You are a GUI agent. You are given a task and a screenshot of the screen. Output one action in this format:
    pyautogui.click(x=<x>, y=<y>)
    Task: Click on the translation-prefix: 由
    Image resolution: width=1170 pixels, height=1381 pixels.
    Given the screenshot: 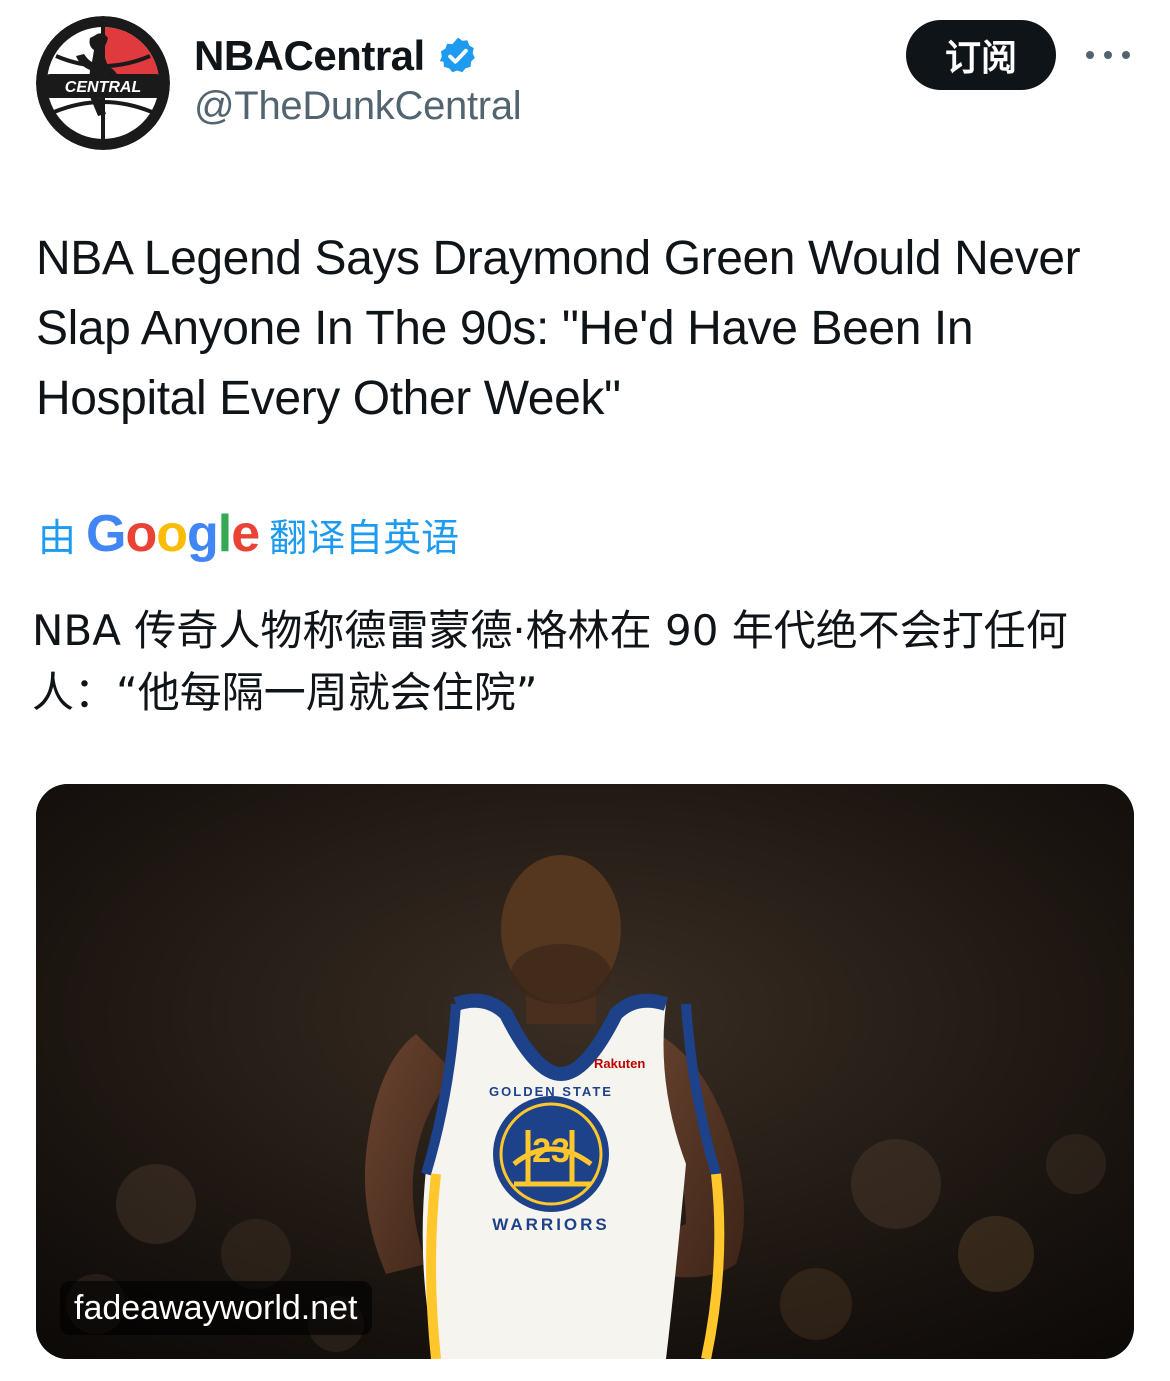 What is the action you would take?
    pyautogui.click(x=57, y=537)
    